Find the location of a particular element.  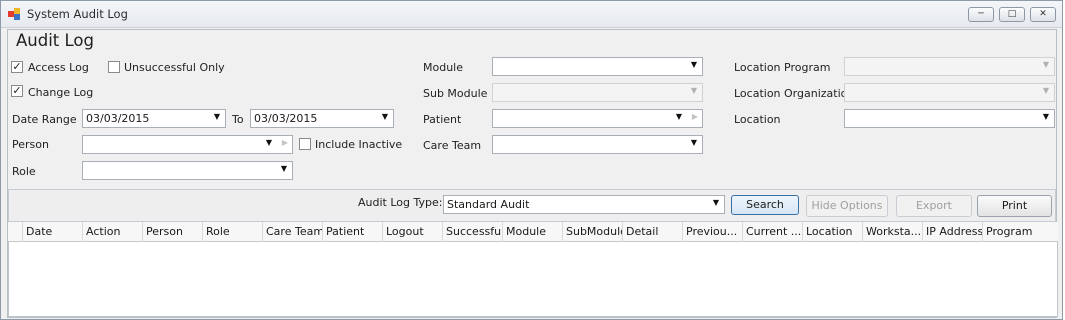

column-header-program: Program is located at coordinates (1020, 232).